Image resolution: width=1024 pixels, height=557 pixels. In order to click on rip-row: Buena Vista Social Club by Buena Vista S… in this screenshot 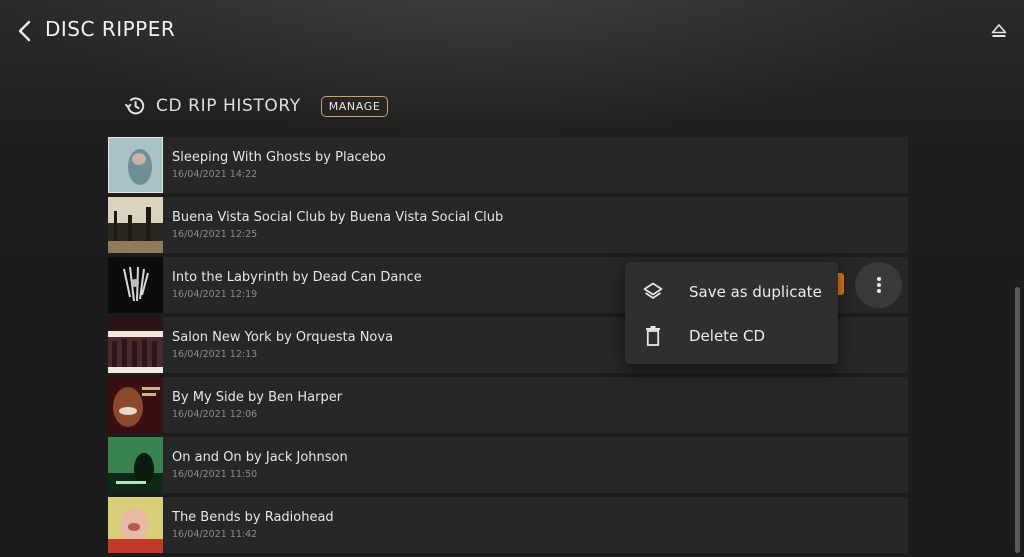, I will do `click(508, 225)`.